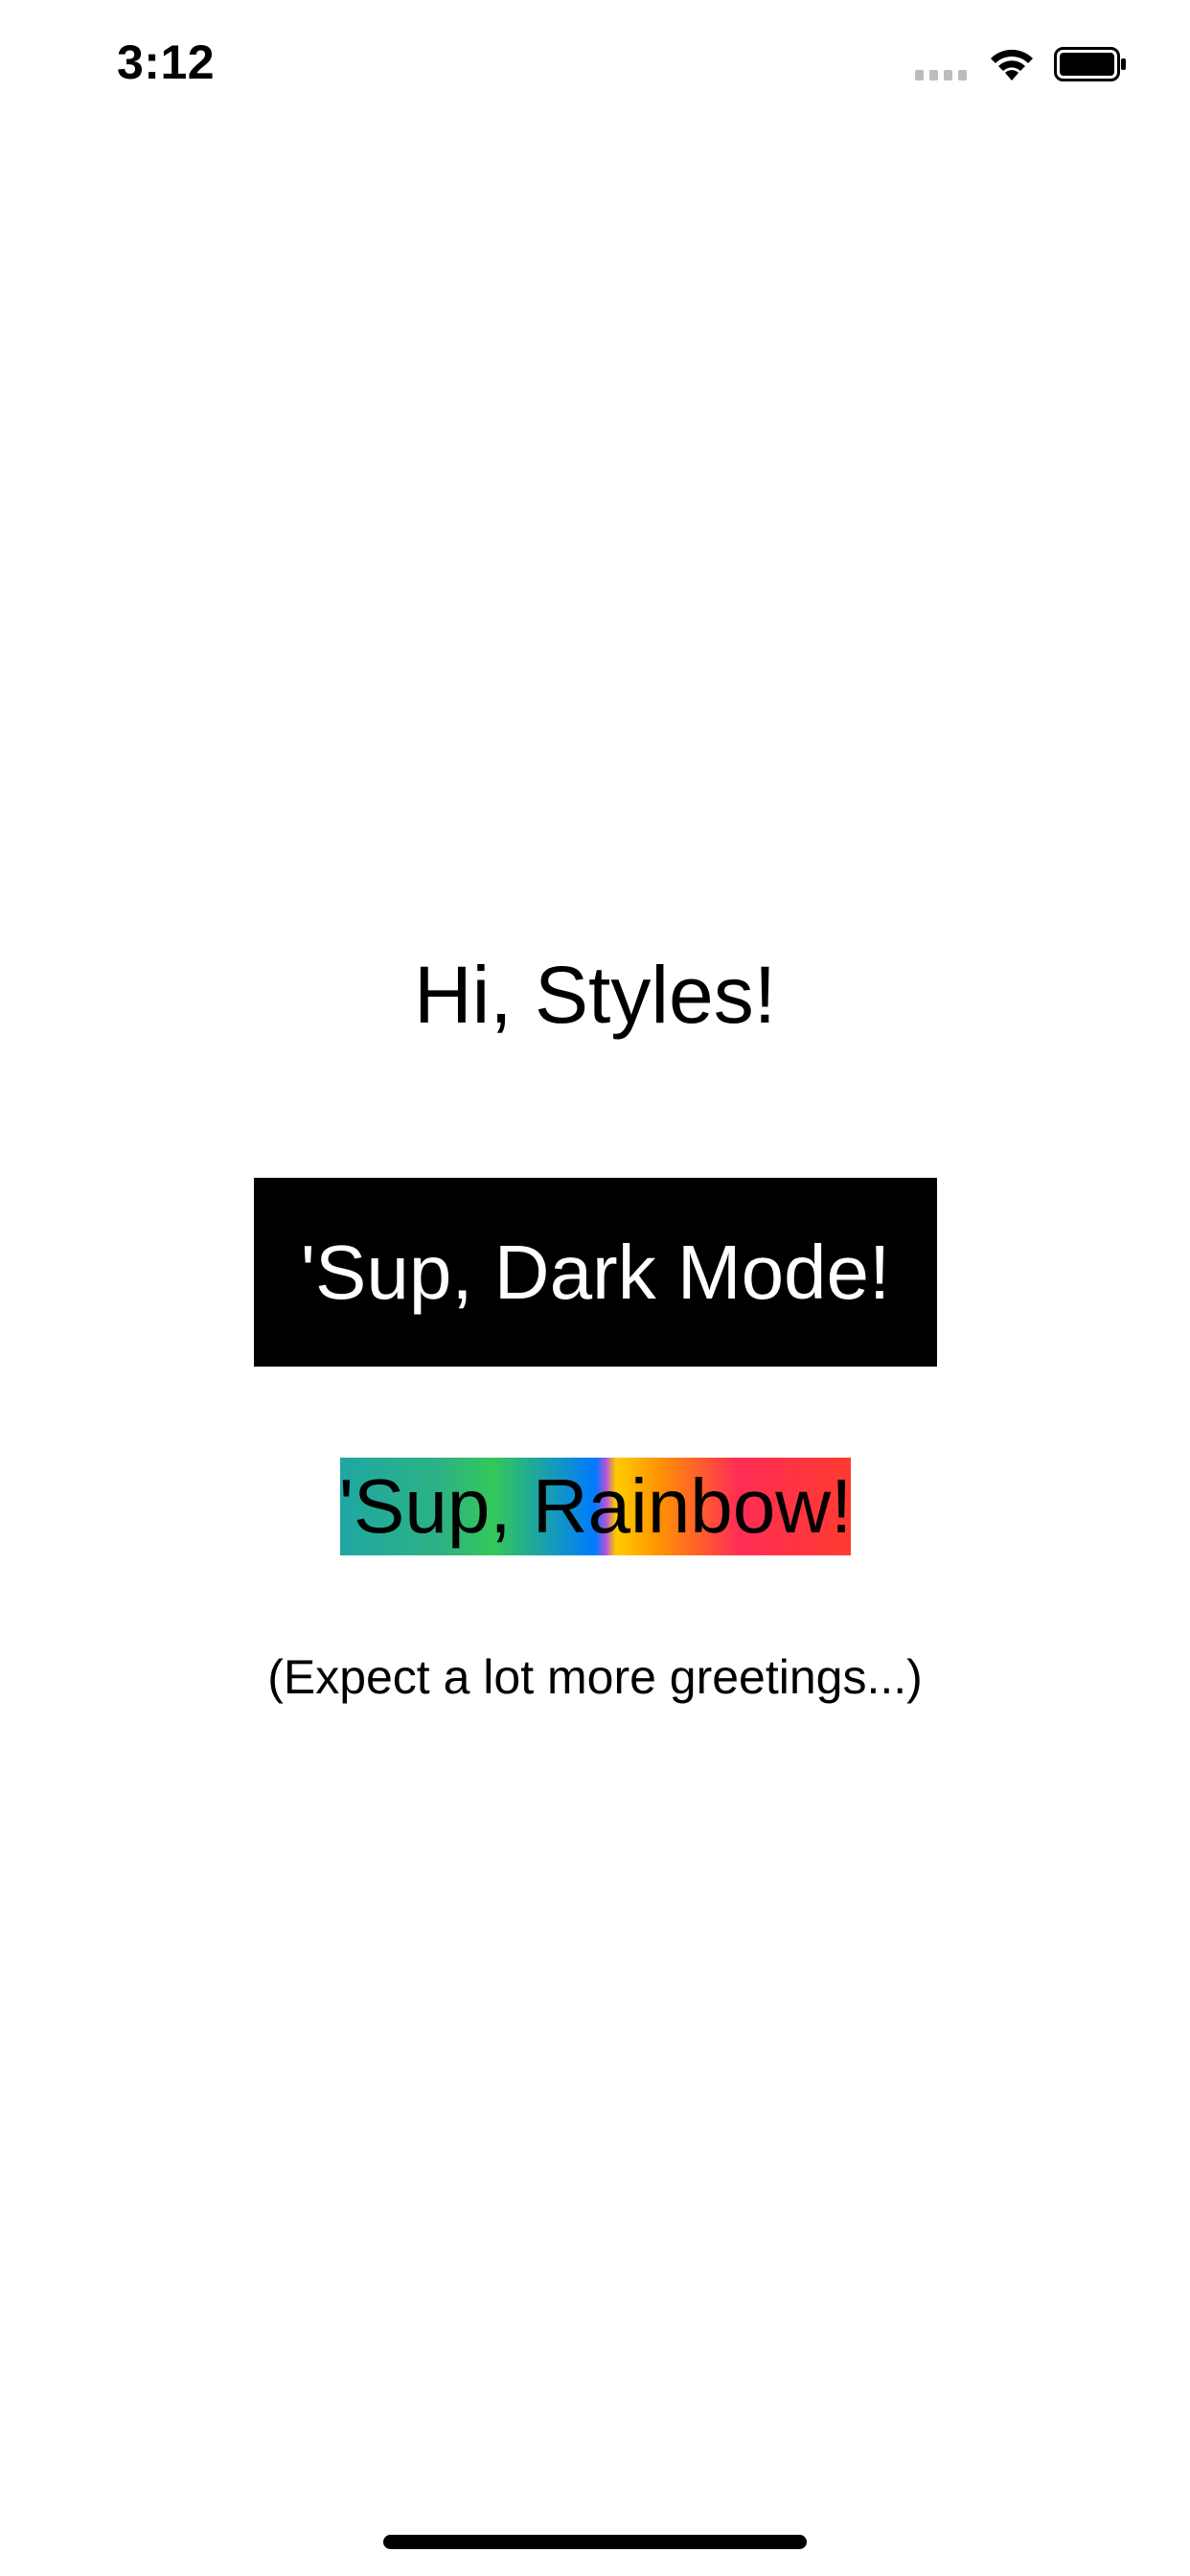 Image resolution: width=1190 pixels, height=2576 pixels. I want to click on rainbow-button-label: 'Sup, Rainbow!, so click(595, 1506).